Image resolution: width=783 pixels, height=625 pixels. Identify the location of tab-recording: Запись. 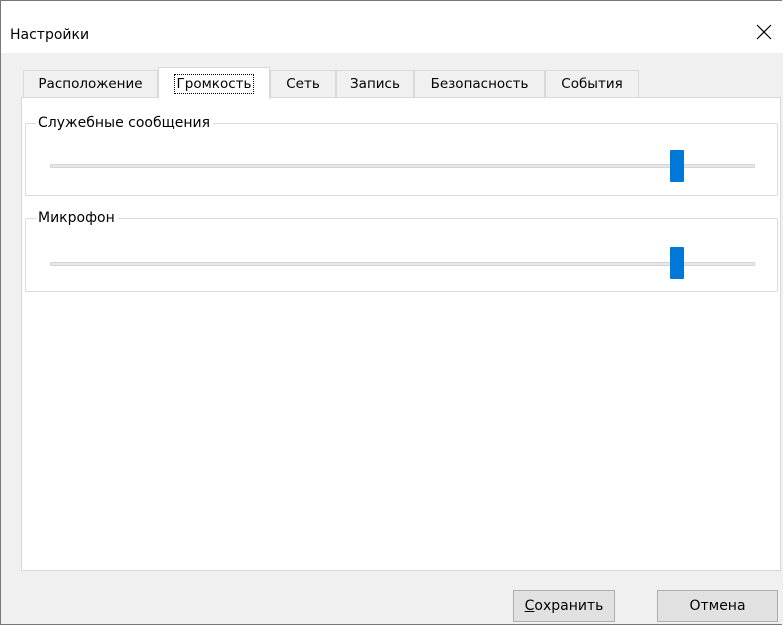
(375, 83).